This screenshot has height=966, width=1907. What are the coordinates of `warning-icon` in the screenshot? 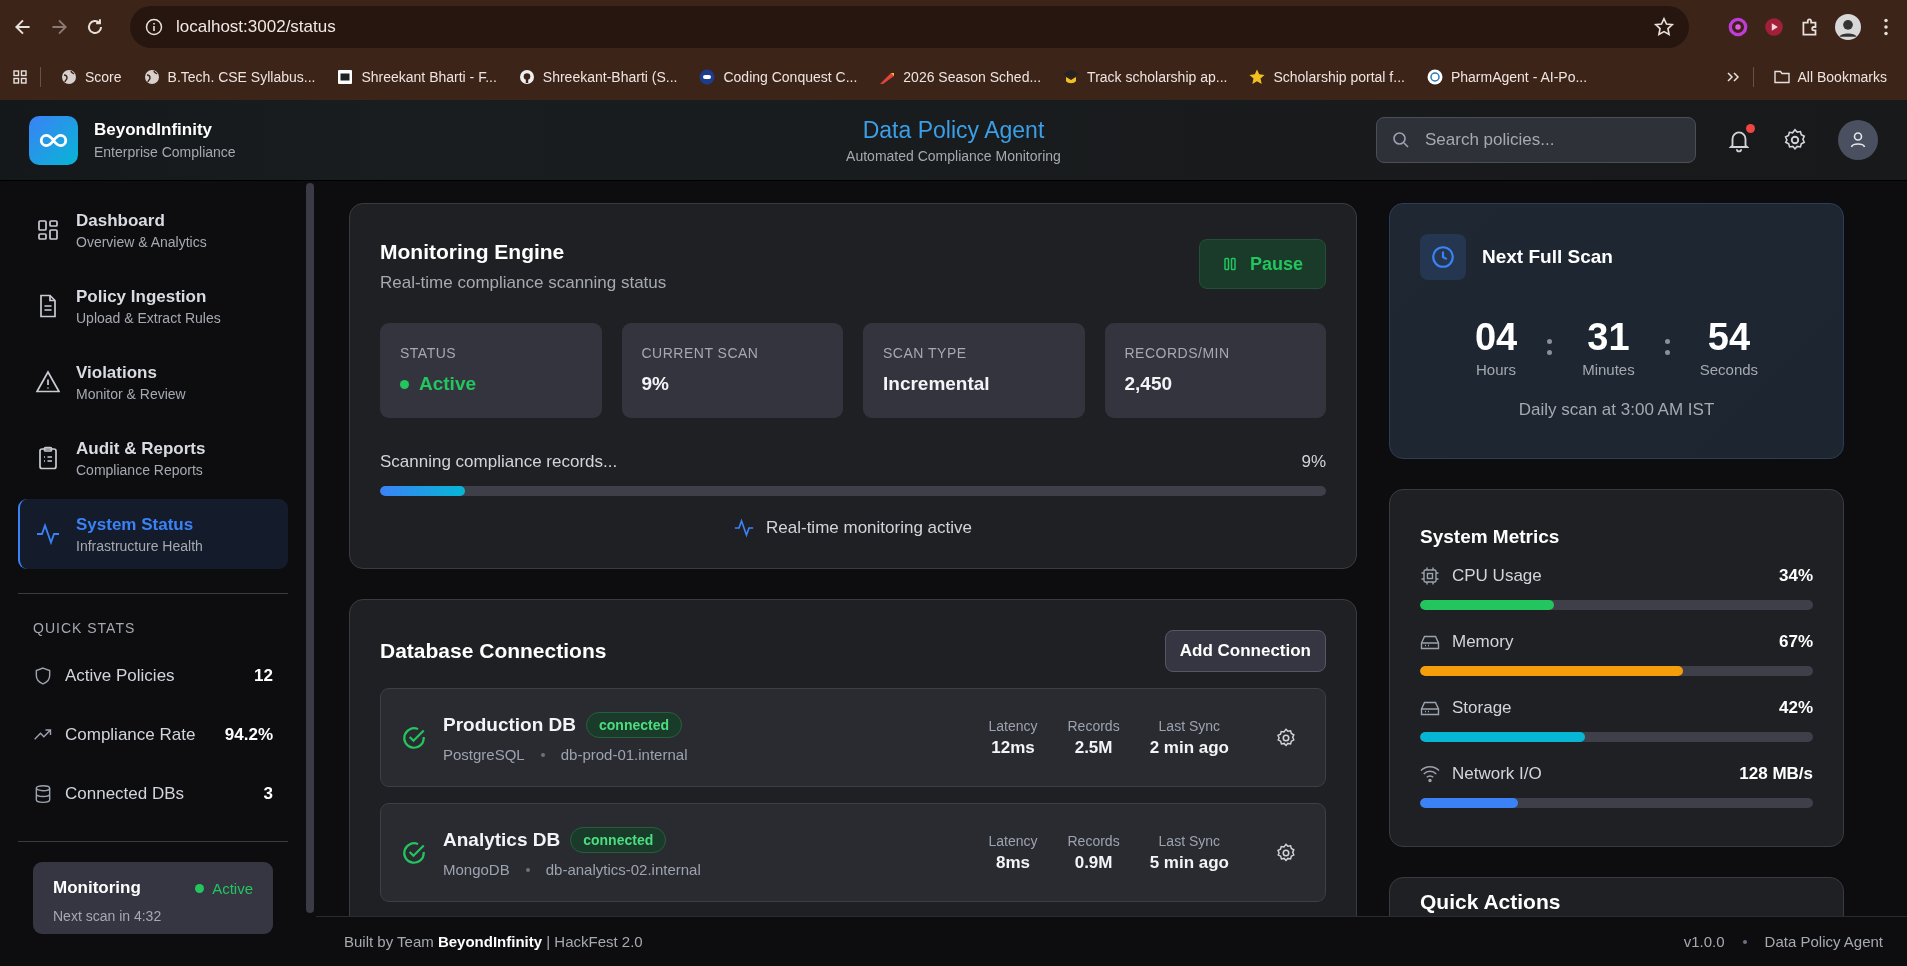 It's located at (48, 382).